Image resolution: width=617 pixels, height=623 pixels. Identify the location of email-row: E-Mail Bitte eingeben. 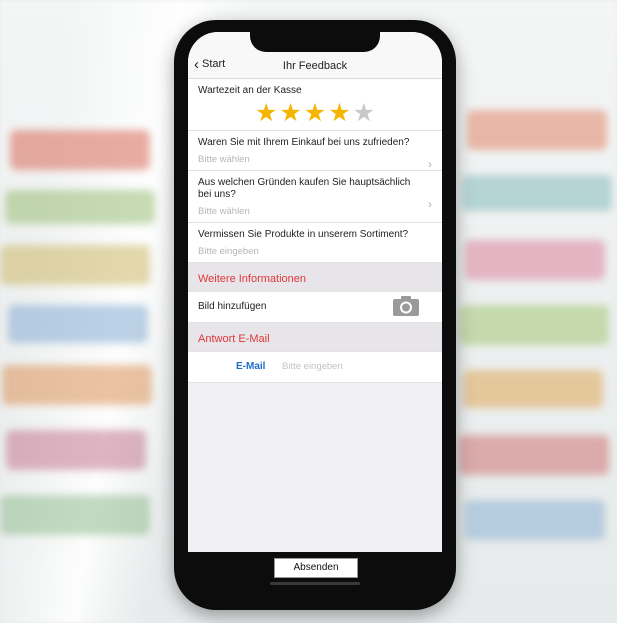
(315, 367).